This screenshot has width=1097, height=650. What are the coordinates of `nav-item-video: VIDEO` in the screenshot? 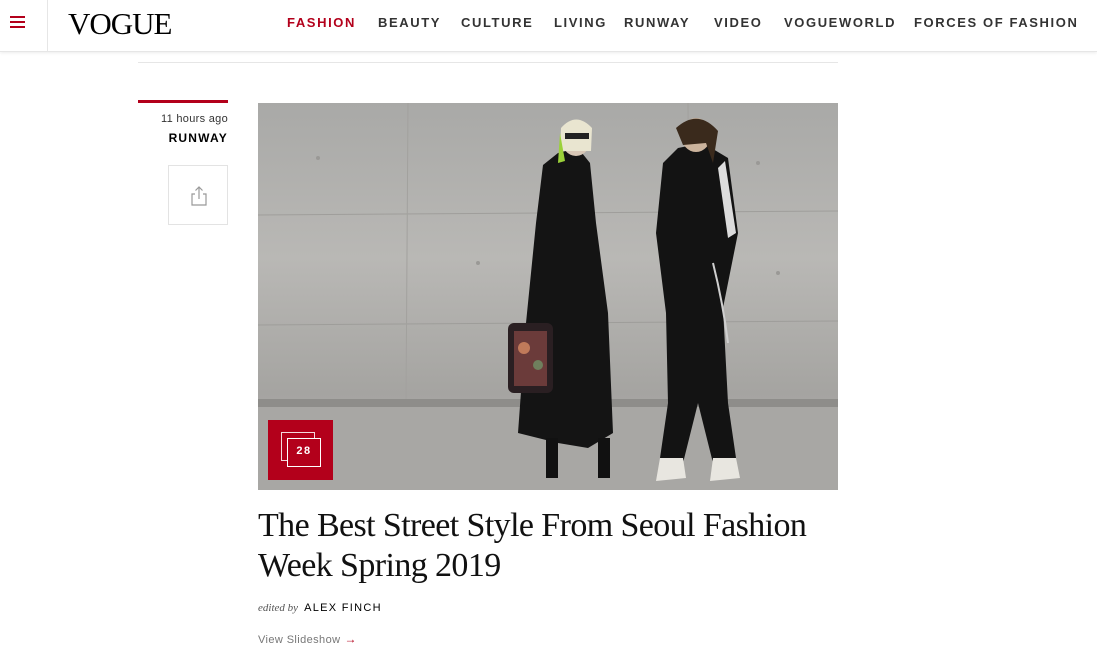 It's located at (738, 23).